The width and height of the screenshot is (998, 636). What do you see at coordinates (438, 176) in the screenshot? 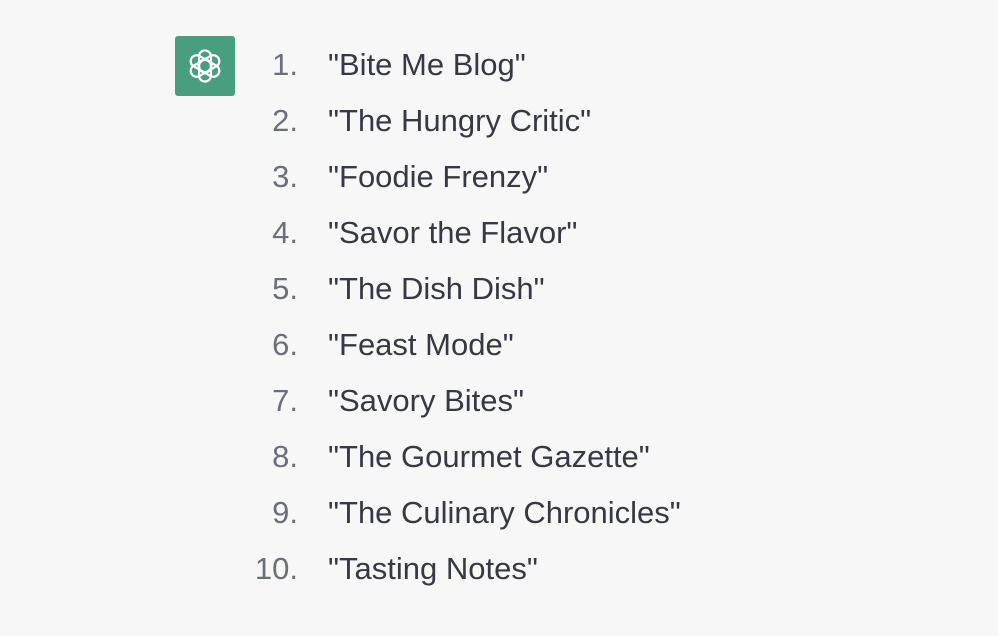
I see `list-item-text: "Foodie Frenzy"` at bounding box center [438, 176].